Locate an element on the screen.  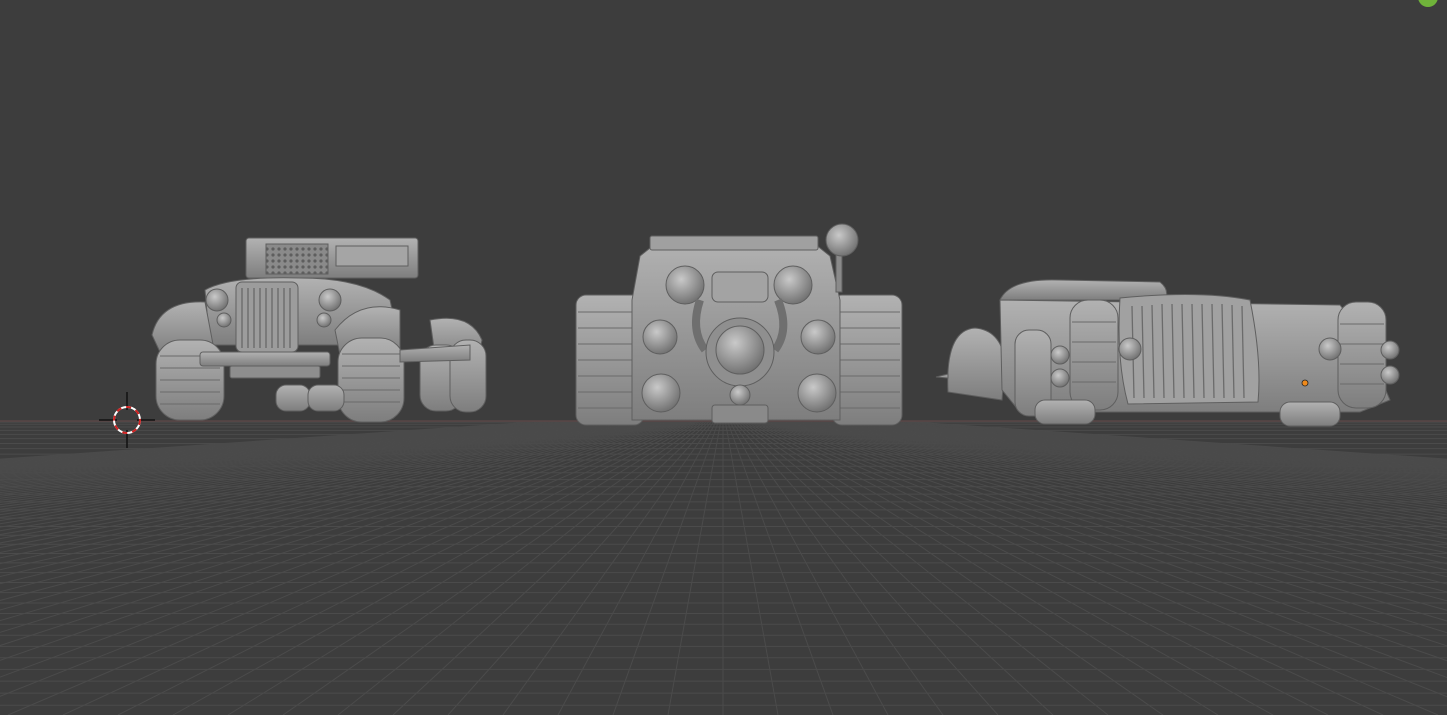
tracked-vehicle-model is located at coordinates (739, 324).